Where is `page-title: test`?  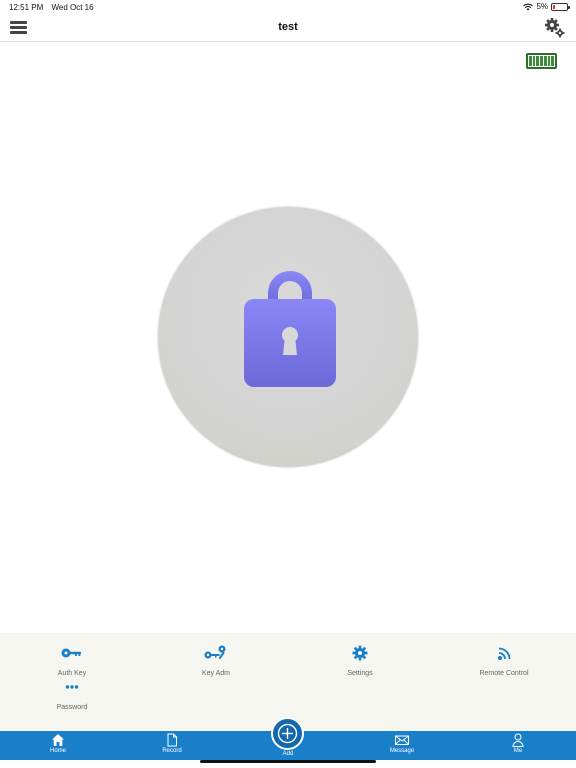
page-title: test is located at coordinates (288, 27).